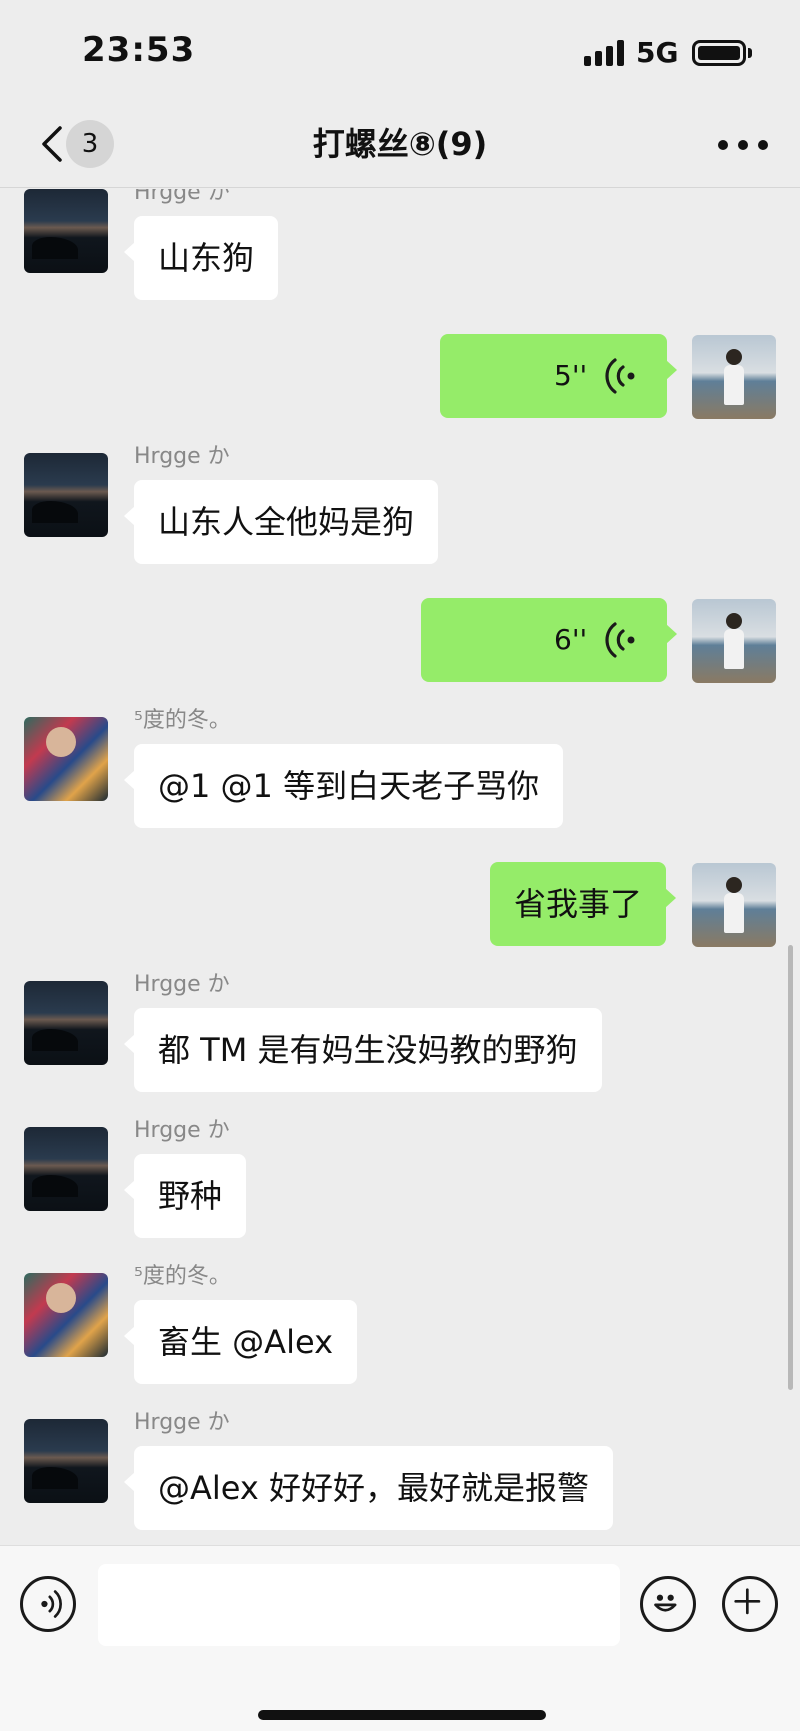  Describe the element at coordinates (583, 904) in the screenshot. I see `message-bubble: 省我事了` at that location.